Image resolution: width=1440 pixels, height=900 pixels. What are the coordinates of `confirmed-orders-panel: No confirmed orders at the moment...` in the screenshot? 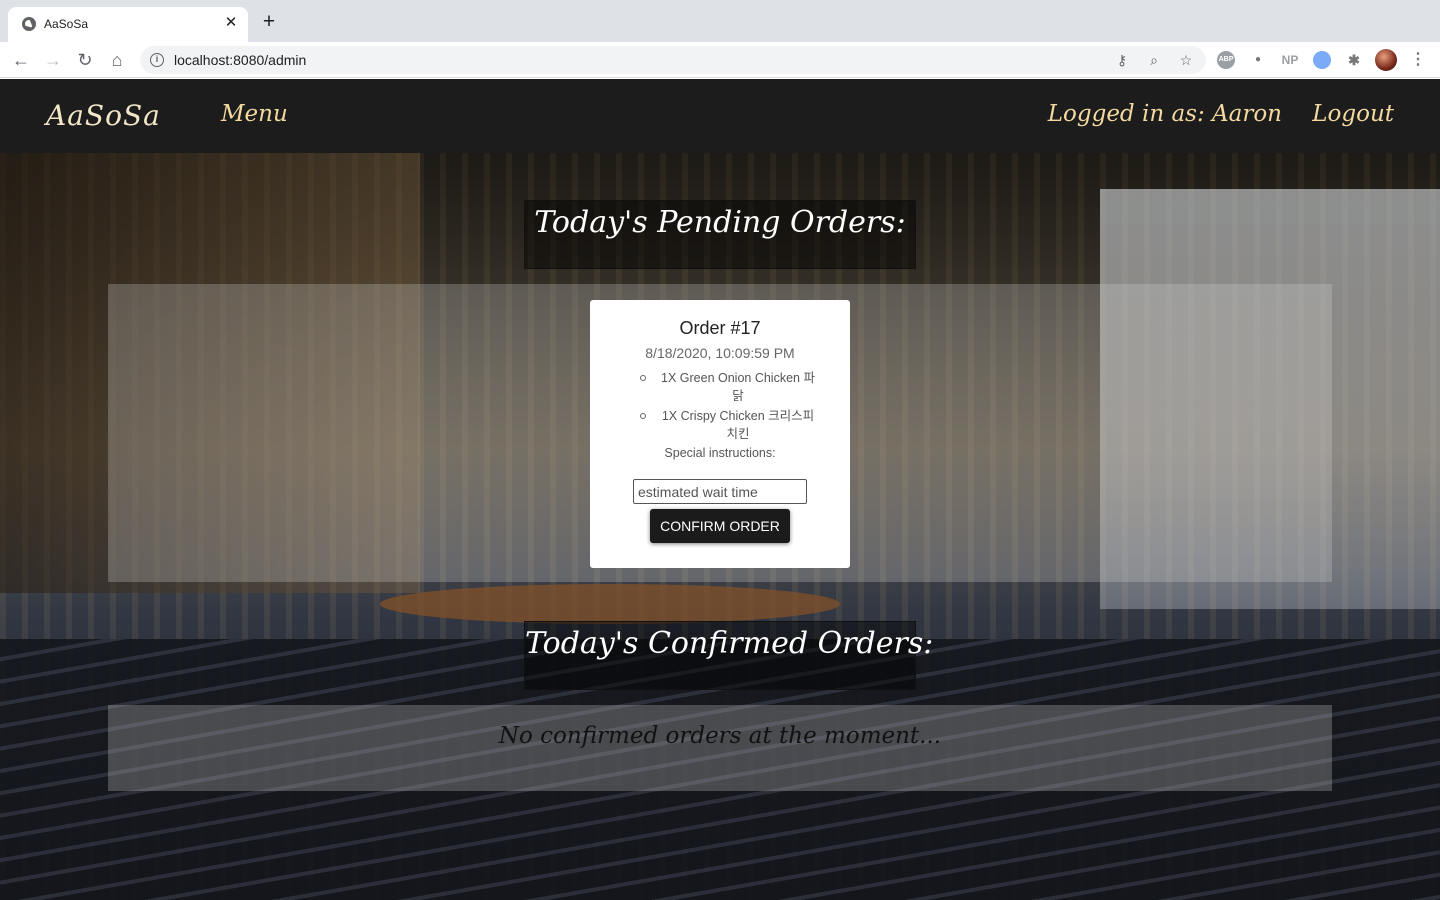 It's located at (720, 748).